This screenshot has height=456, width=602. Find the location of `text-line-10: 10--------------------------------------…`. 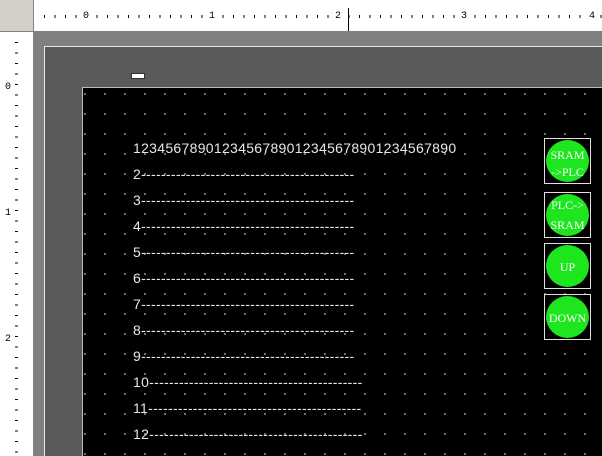

text-line-10: 10--------------------------------------… is located at coordinates (248, 382).